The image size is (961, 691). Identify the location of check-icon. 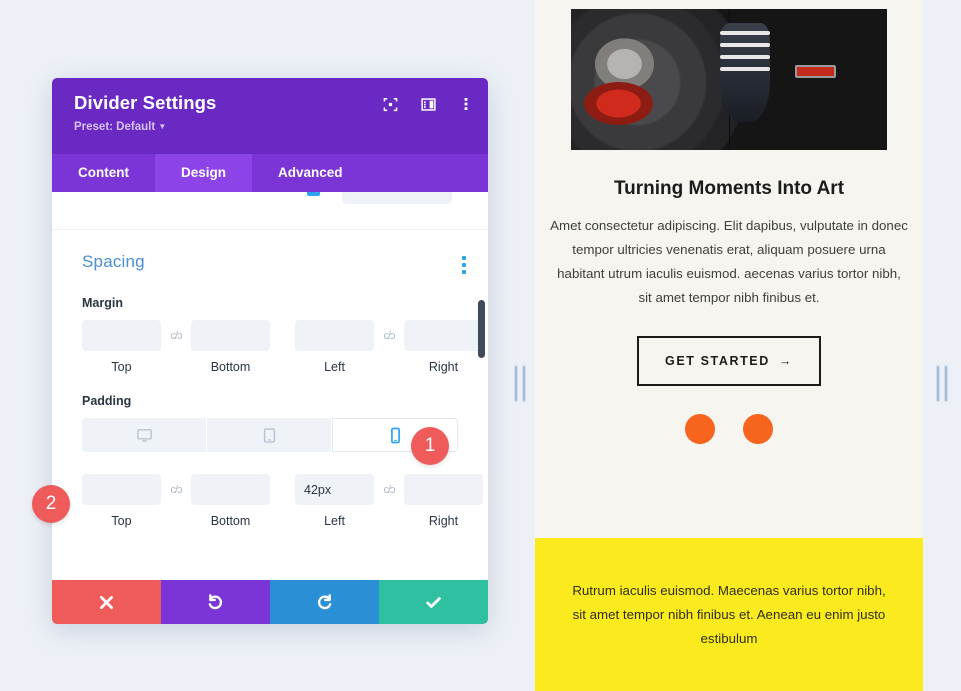
(433, 602).